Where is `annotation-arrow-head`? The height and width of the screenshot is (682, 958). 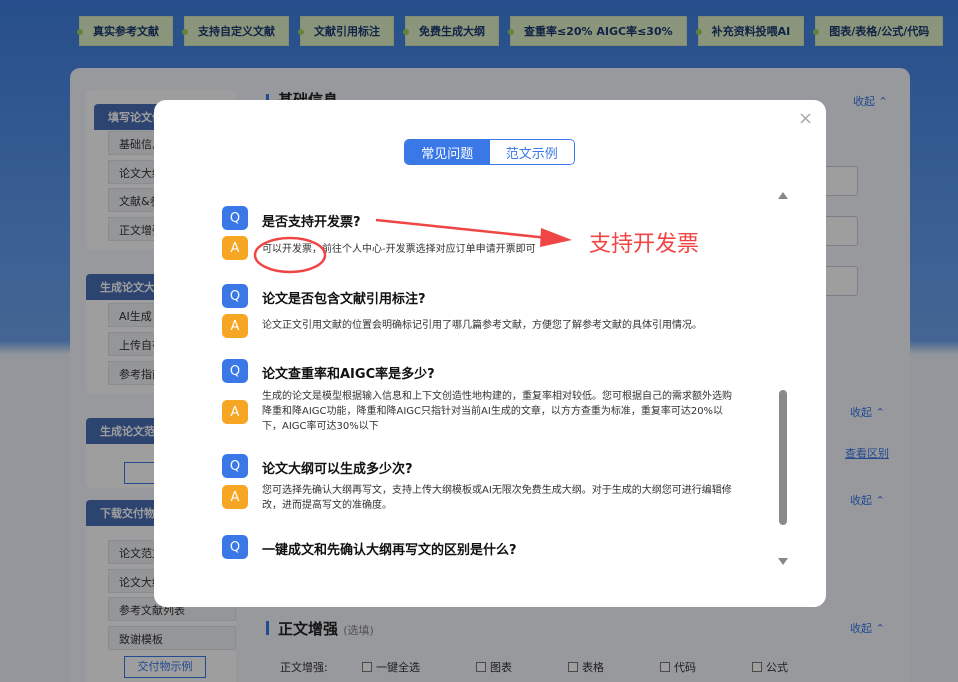 annotation-arrow-head is located at coordinates (556, 237).